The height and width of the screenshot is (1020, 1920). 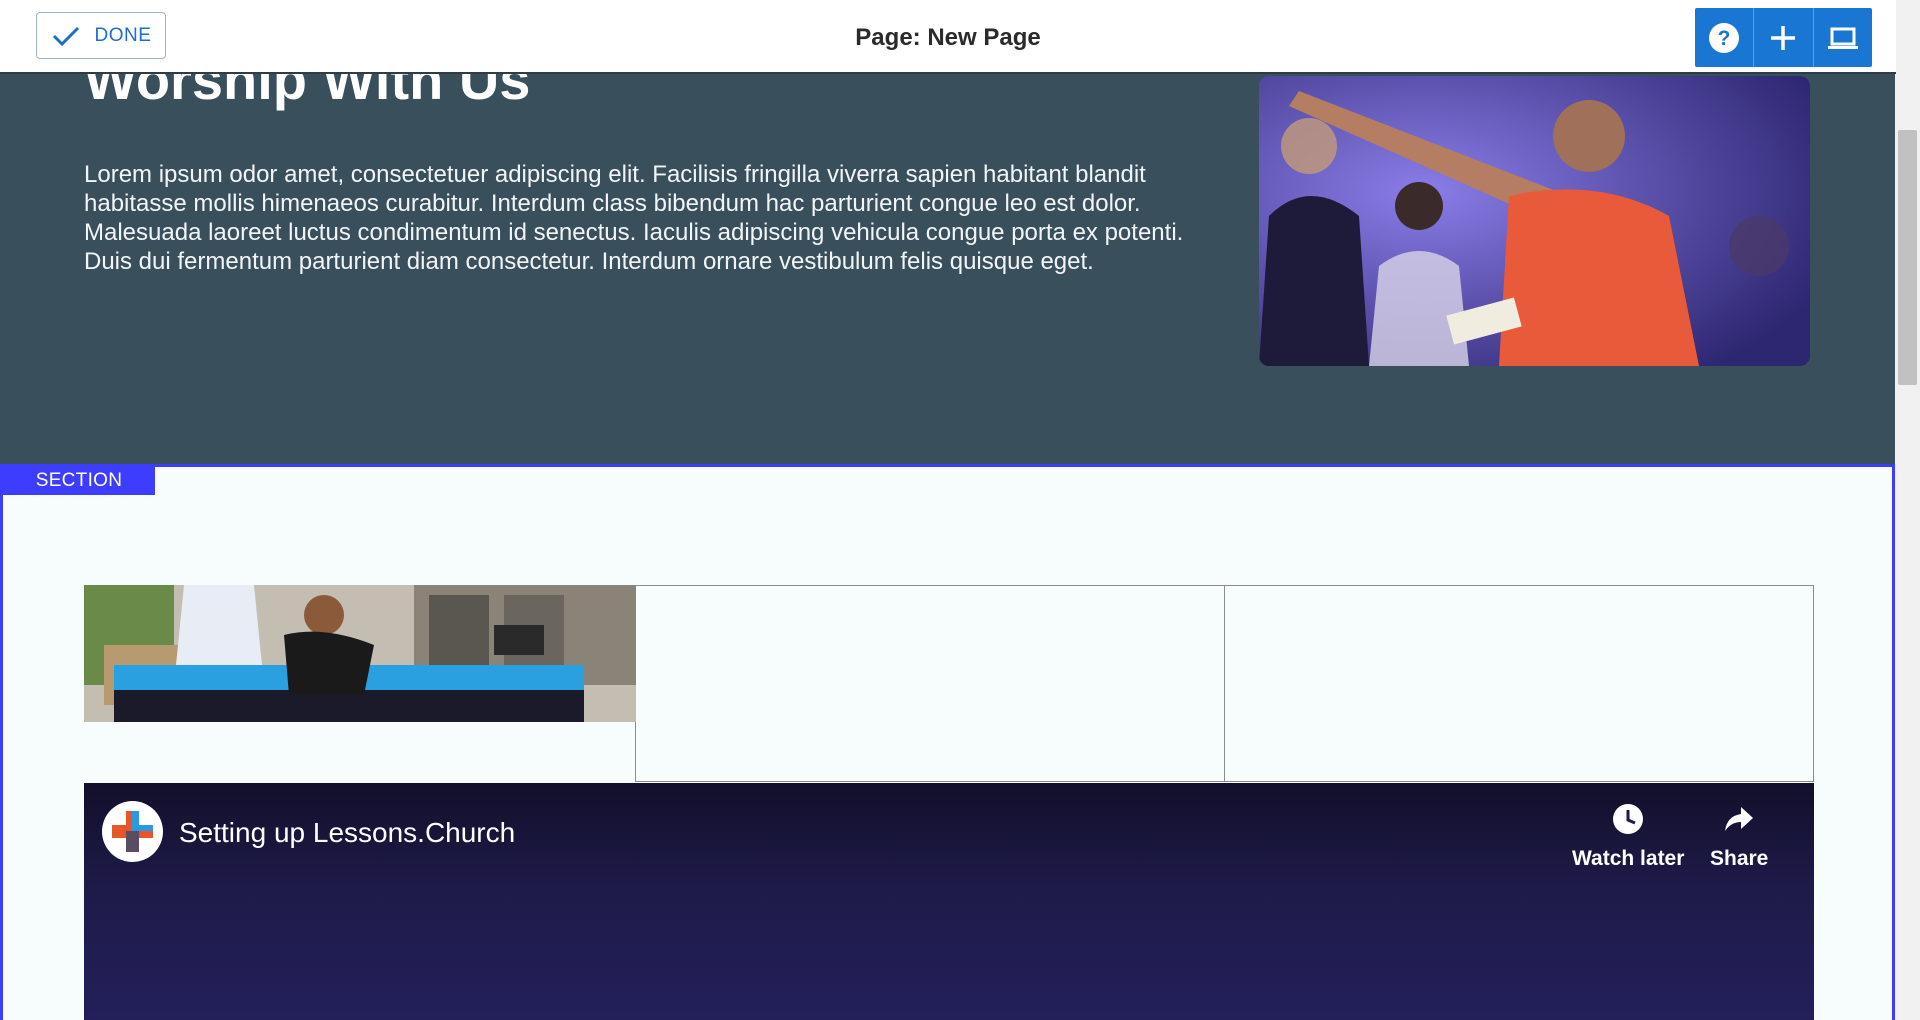 What do you see at coordinates (1739, 819) in the screenshot?
I see `share-icon` at bounding box center [1739, 819].